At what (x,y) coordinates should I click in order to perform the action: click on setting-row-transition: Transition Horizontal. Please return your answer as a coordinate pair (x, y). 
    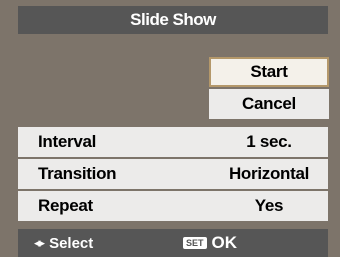
    Looking at the image, I should click on (173, 174).